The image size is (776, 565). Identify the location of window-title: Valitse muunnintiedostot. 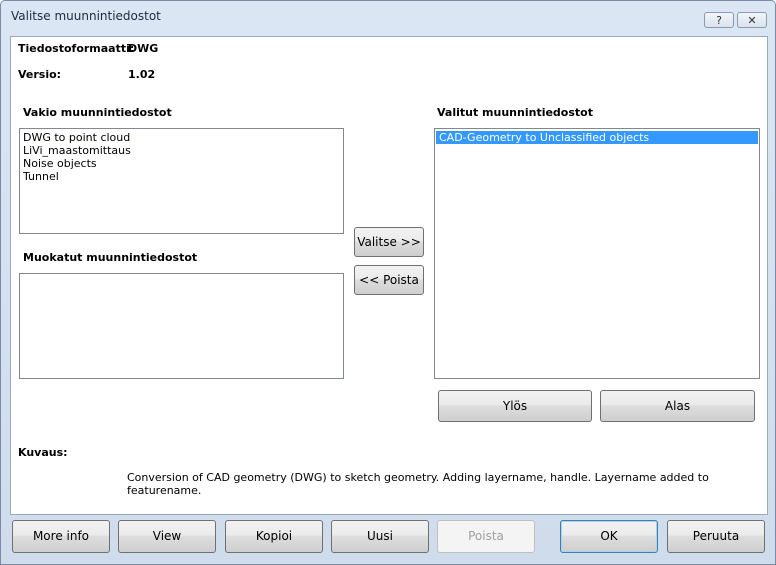
(86, 16).